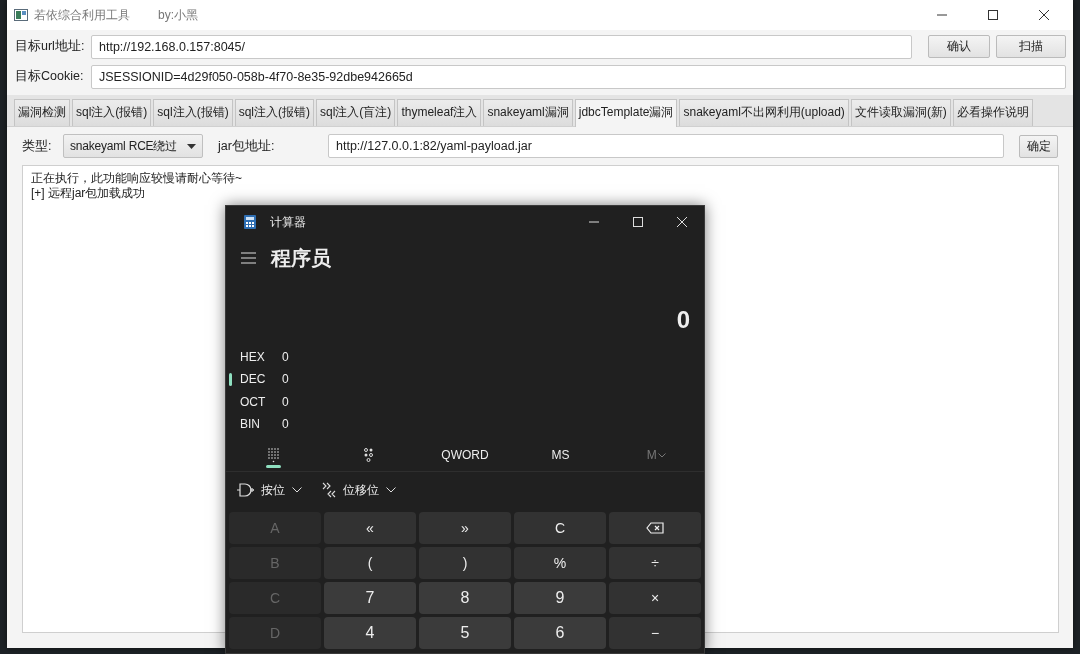 This screenshot has width=1080, height=654. Describe the element at coordinates (50, 76) in the screenshot. I see `cookie-label: 目标Cookie:` at that location.